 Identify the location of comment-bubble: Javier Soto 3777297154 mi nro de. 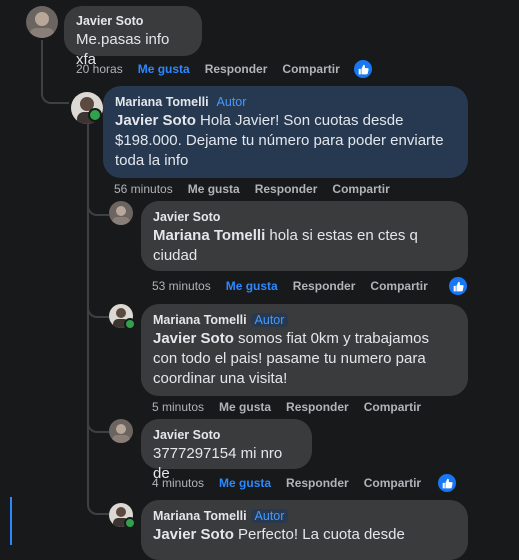
(226, 450).